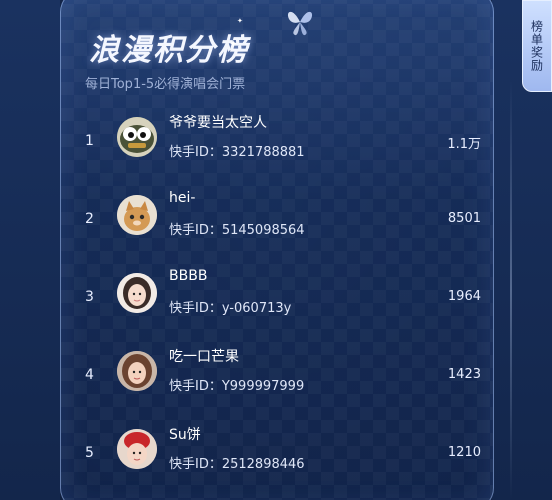 This screenshot has height=500, width=552. I want to click on list-item: 5 Su饼 快手ID：2512898446 1210, so click(277, 458).